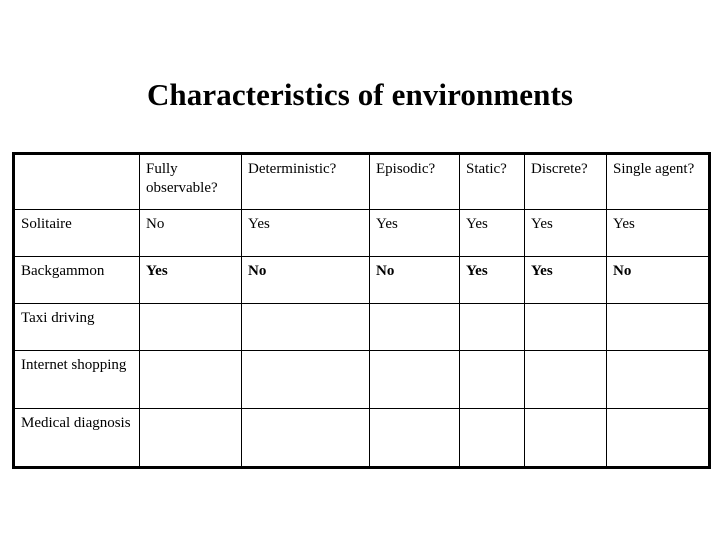 The height and width of the screenshot is (540, 720). I want to click on cell-backgammon-single-agent: No, so click(658, 280).